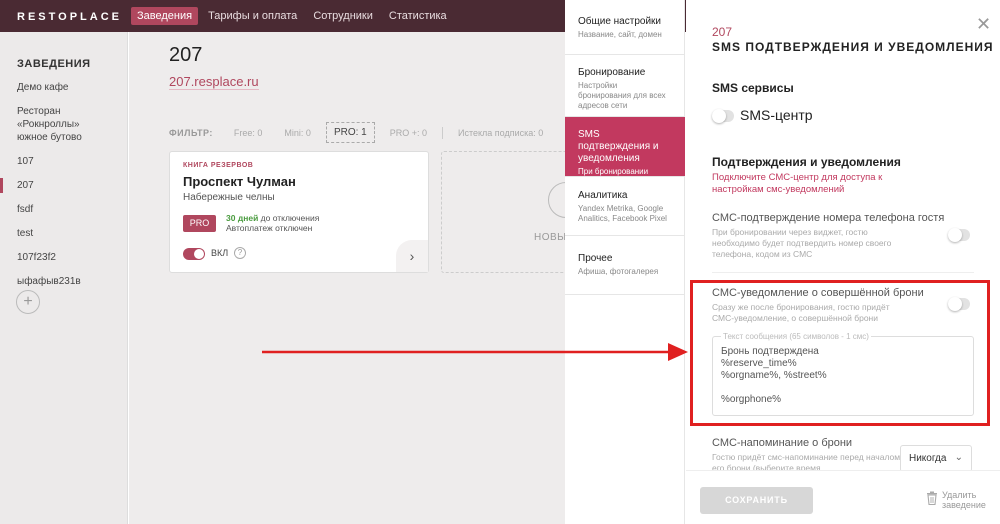 Image resolution: width=1000 pixels, height=524 pixels. Describe the element at coordinates (595, 258) in the screenshot. I see `menu-item-title: Прочее` at that location.